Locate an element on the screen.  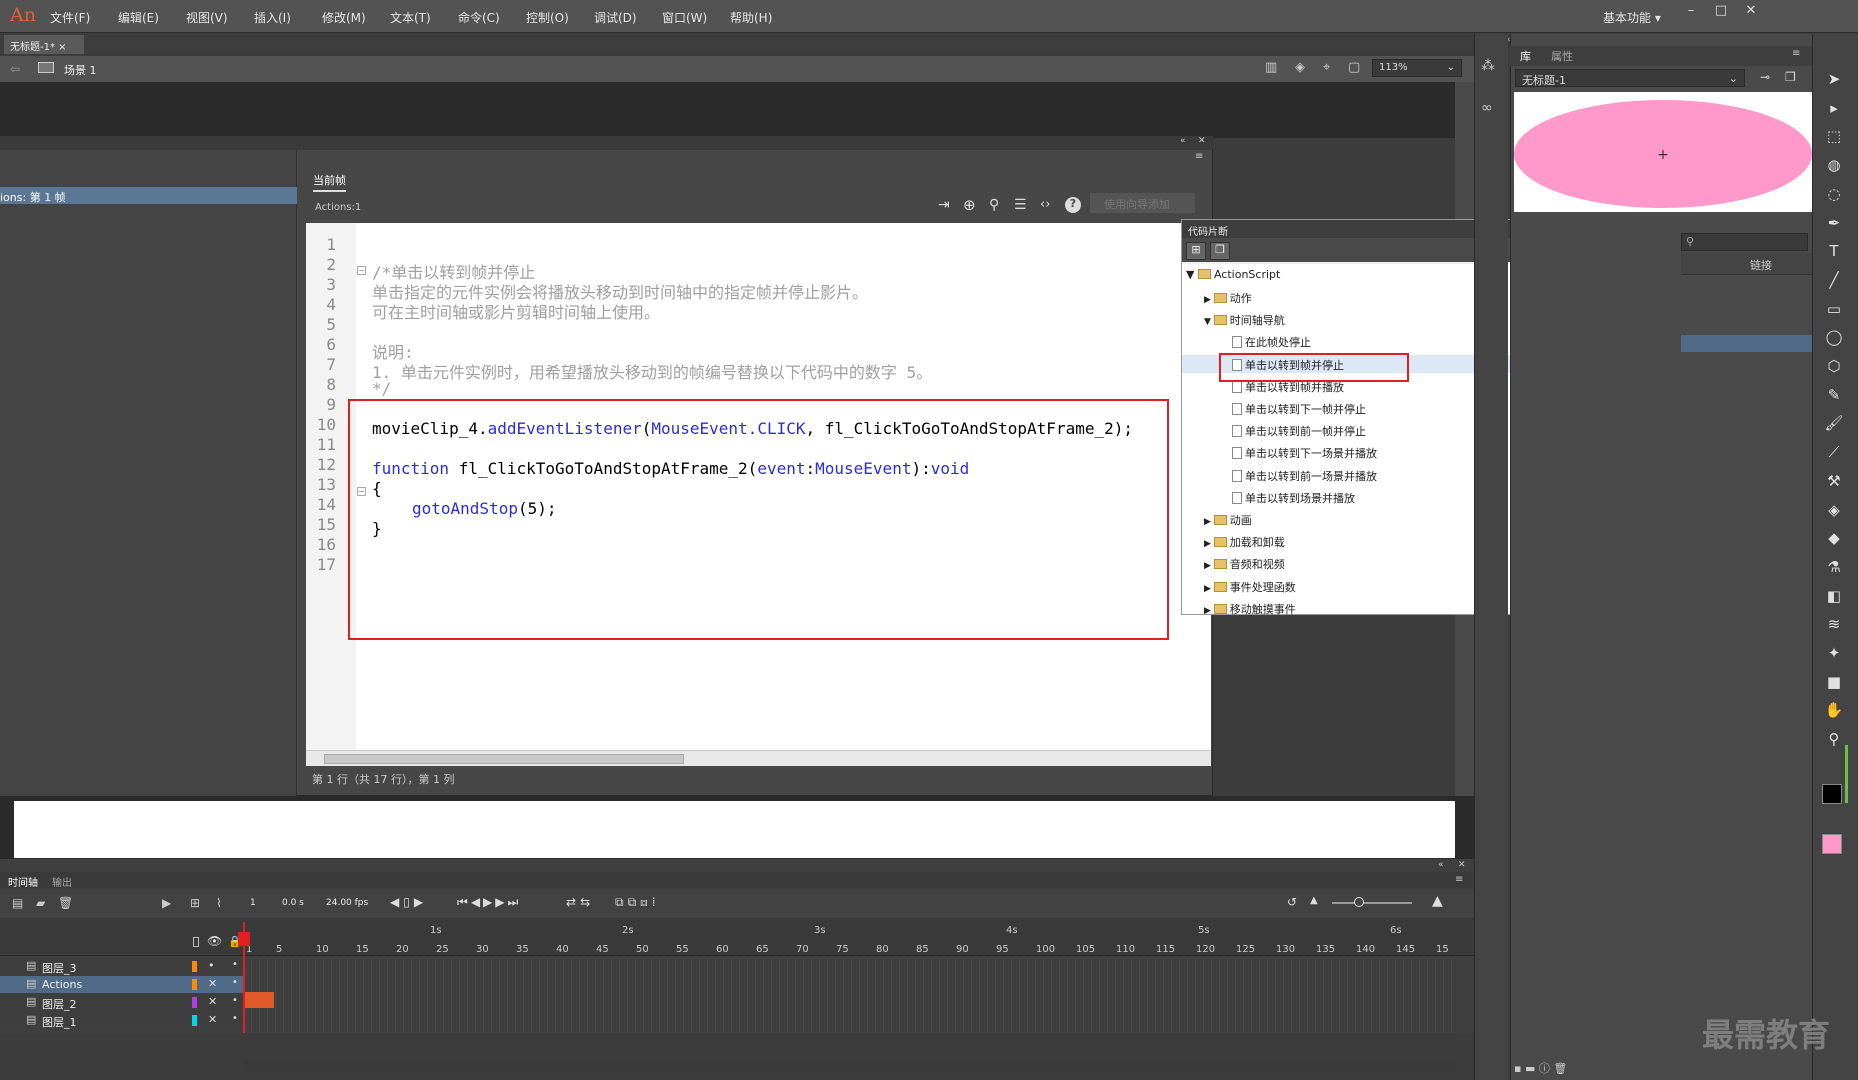
playhead-handle is located at coordinates (244, 939).